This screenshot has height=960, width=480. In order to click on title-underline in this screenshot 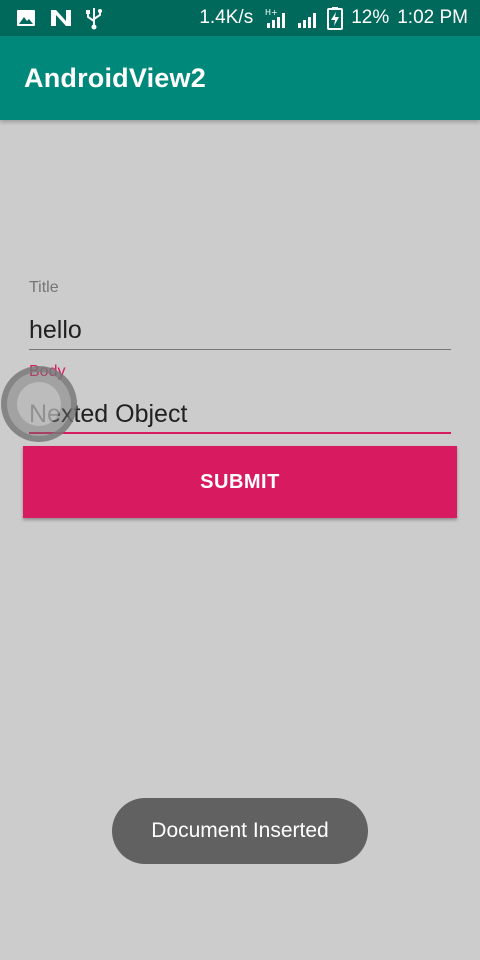, I will do `click(240, 349)`.